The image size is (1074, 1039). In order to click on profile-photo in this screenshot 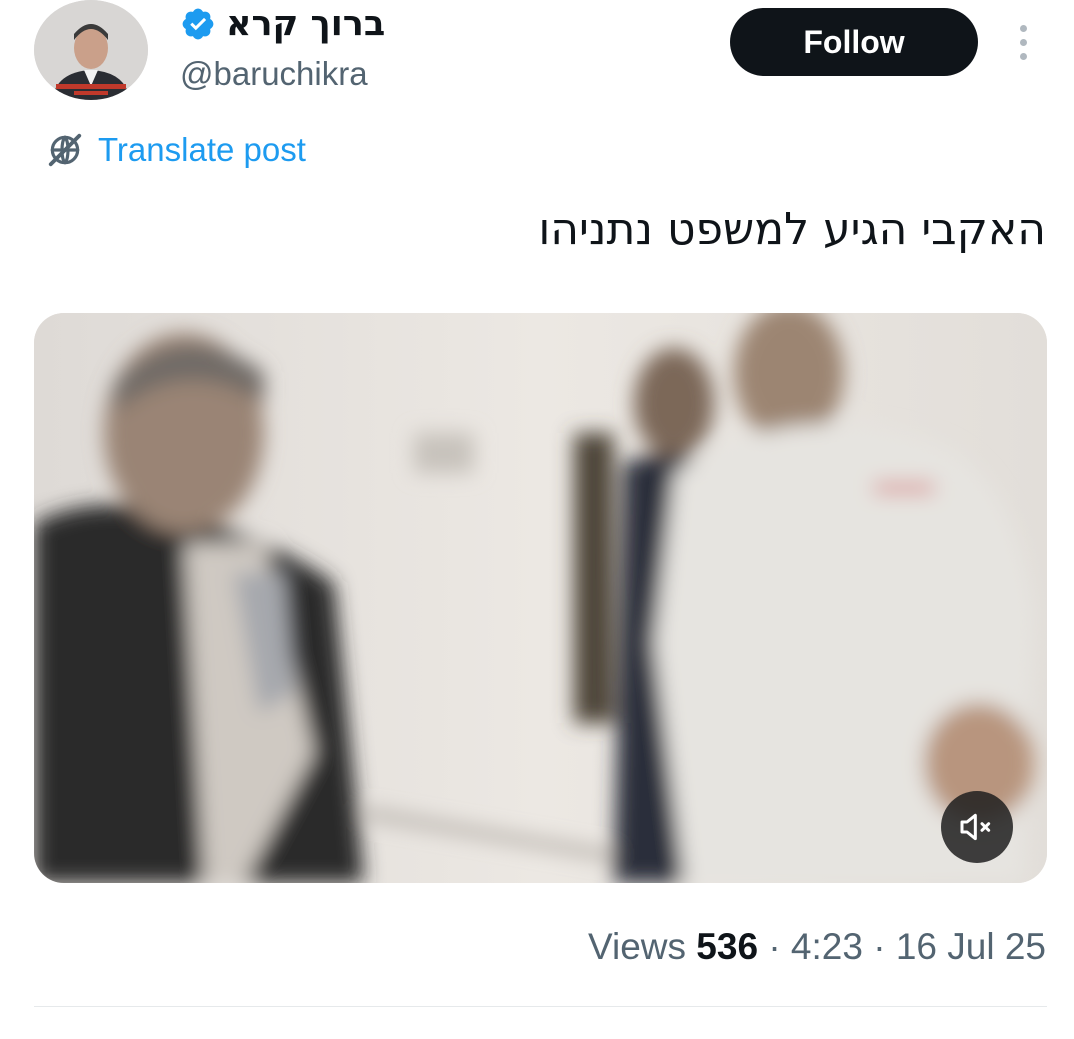, I will do `click(91, 50)`.